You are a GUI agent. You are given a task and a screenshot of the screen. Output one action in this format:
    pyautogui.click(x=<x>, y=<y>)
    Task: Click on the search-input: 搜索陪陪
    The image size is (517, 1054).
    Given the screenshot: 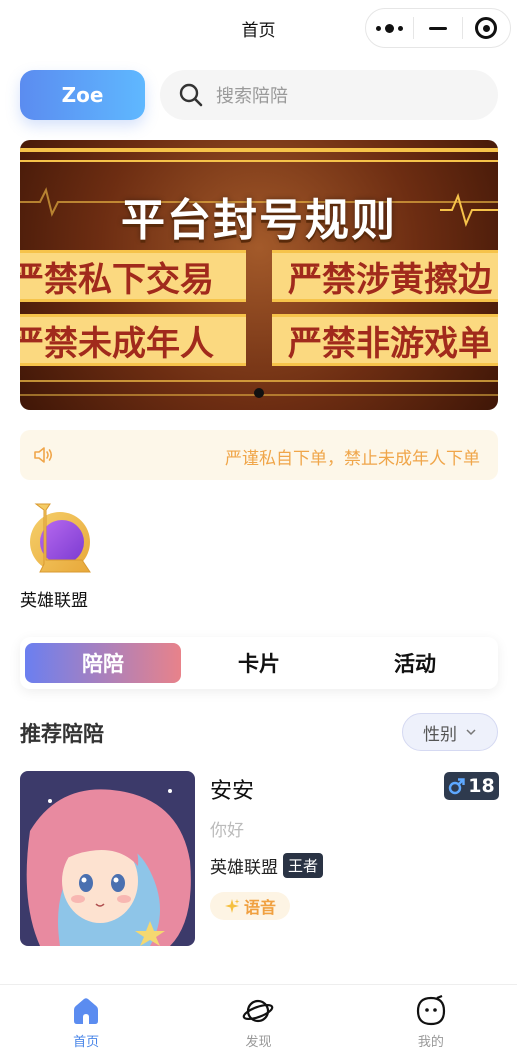 What is the action you would take?
    pyautogui.click(x=329, y=95)
    